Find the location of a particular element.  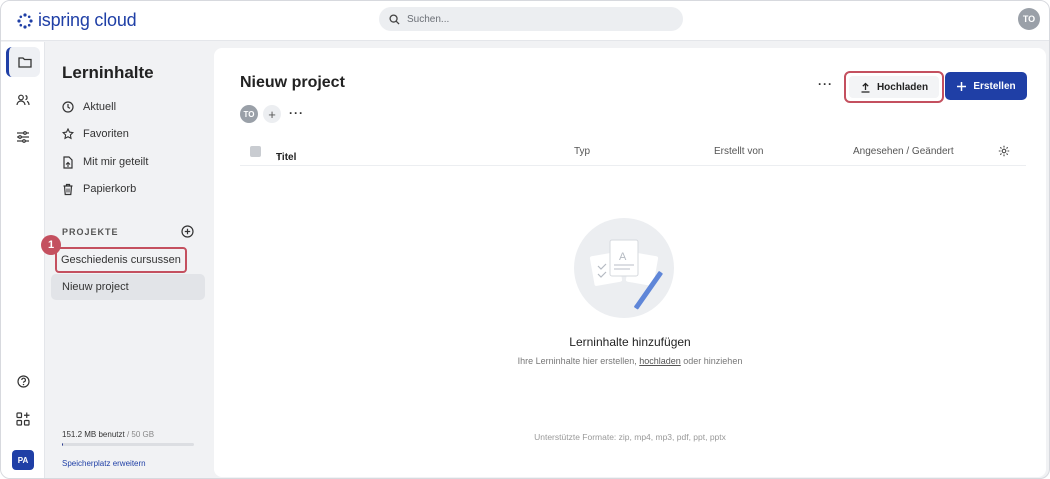

column-settings-icon is located at coordinates (1004, 151).